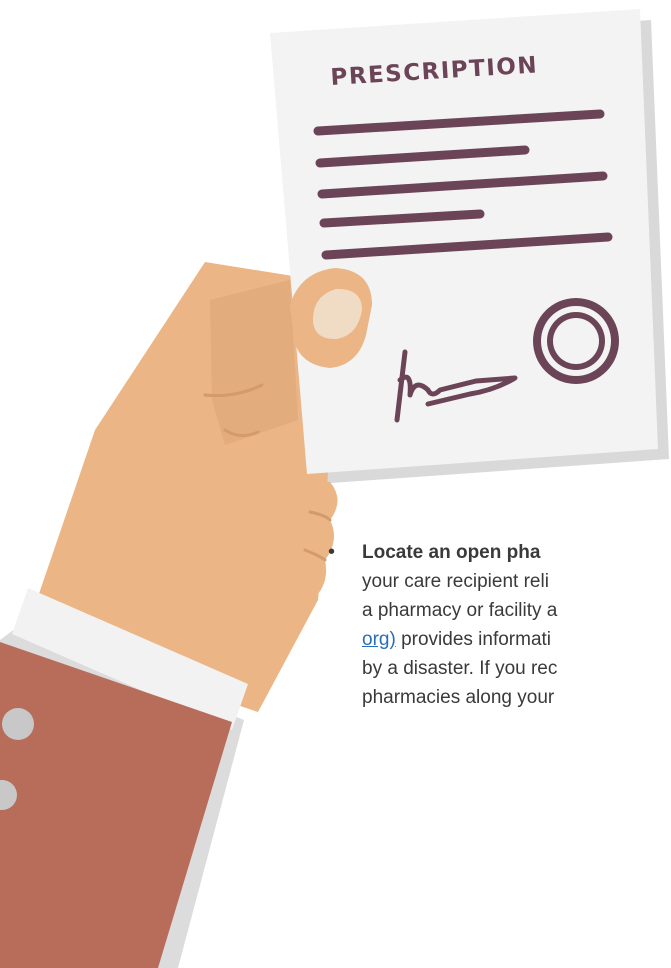 The image size is (671, 968). Describe the element at coordinates (18, 724) in the screenshot. I see `sleeve-button` at that location.